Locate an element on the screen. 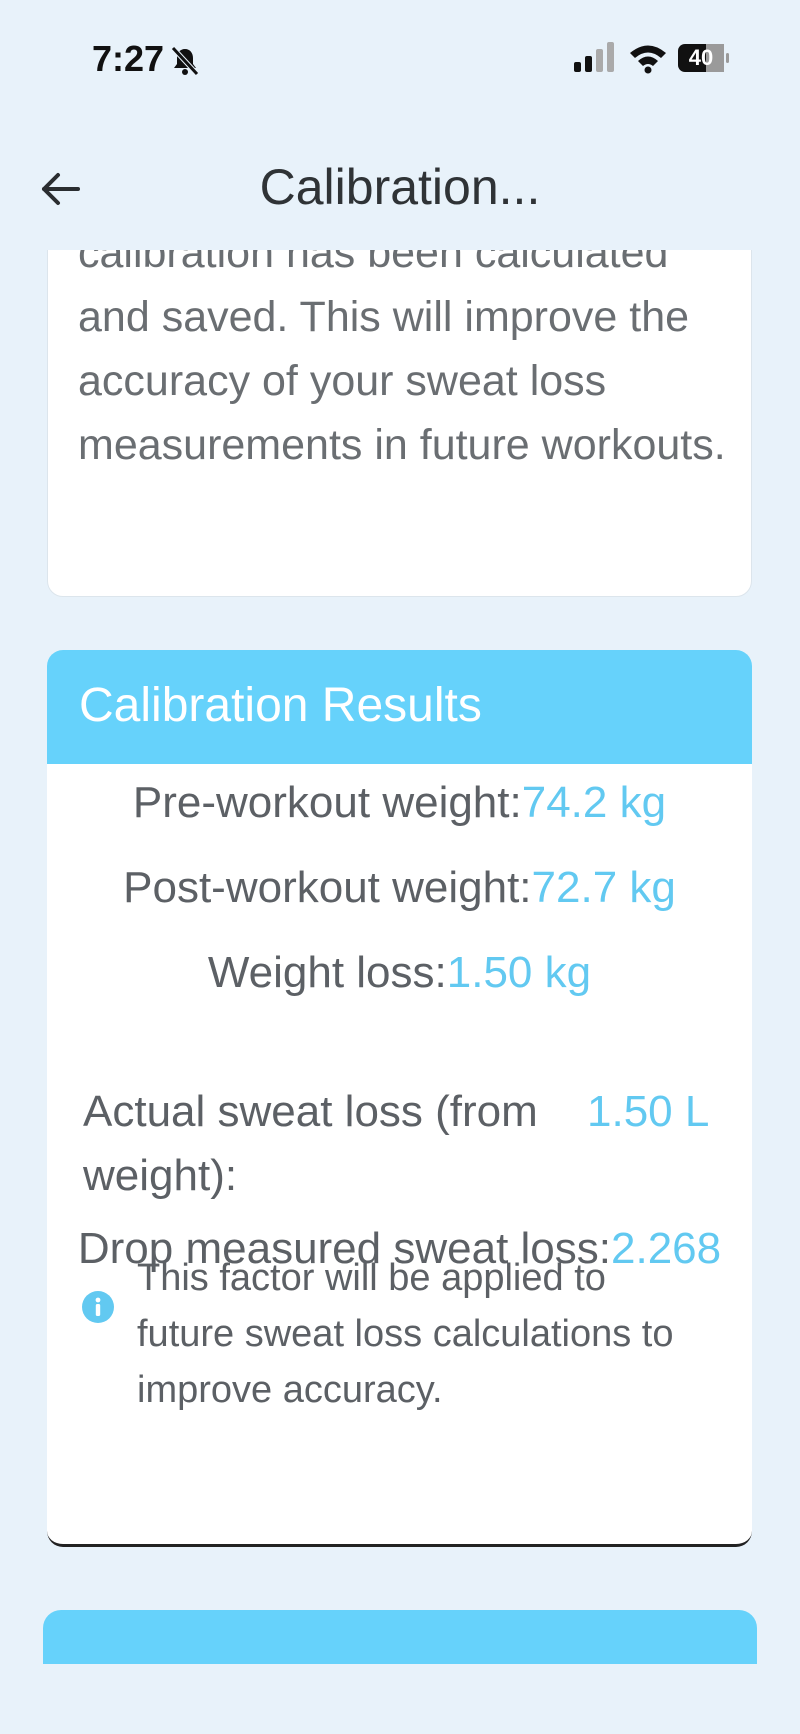 Image resolution: width=800 pixels, height=1734 pixels. weight-loss-row: Weight loss:1.50 kg is located at coordinates (399, 973).